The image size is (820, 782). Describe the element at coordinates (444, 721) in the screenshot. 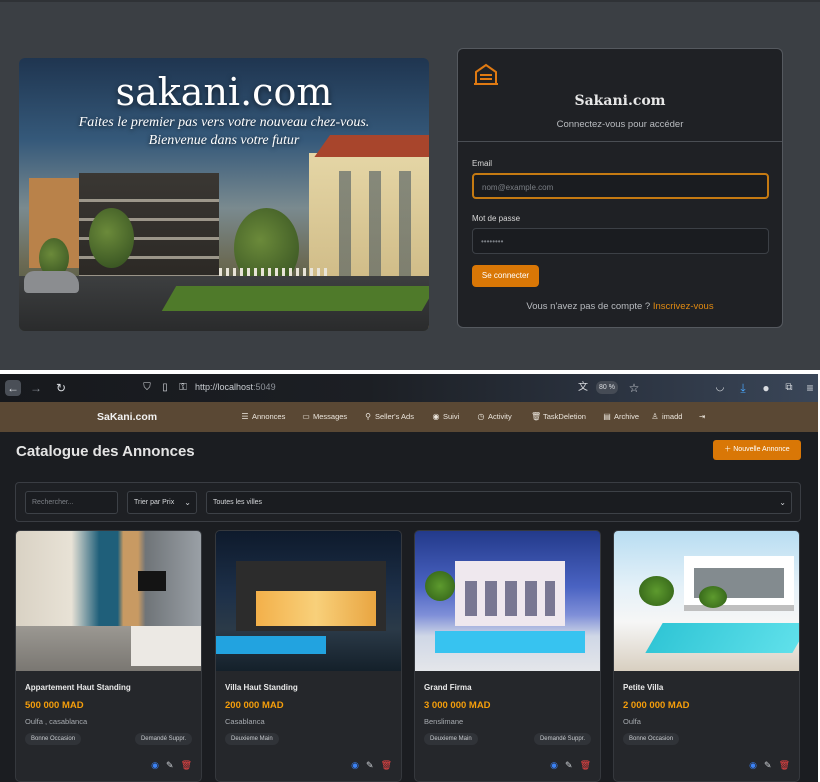

I see `listing-location: Benslimane` at that location.